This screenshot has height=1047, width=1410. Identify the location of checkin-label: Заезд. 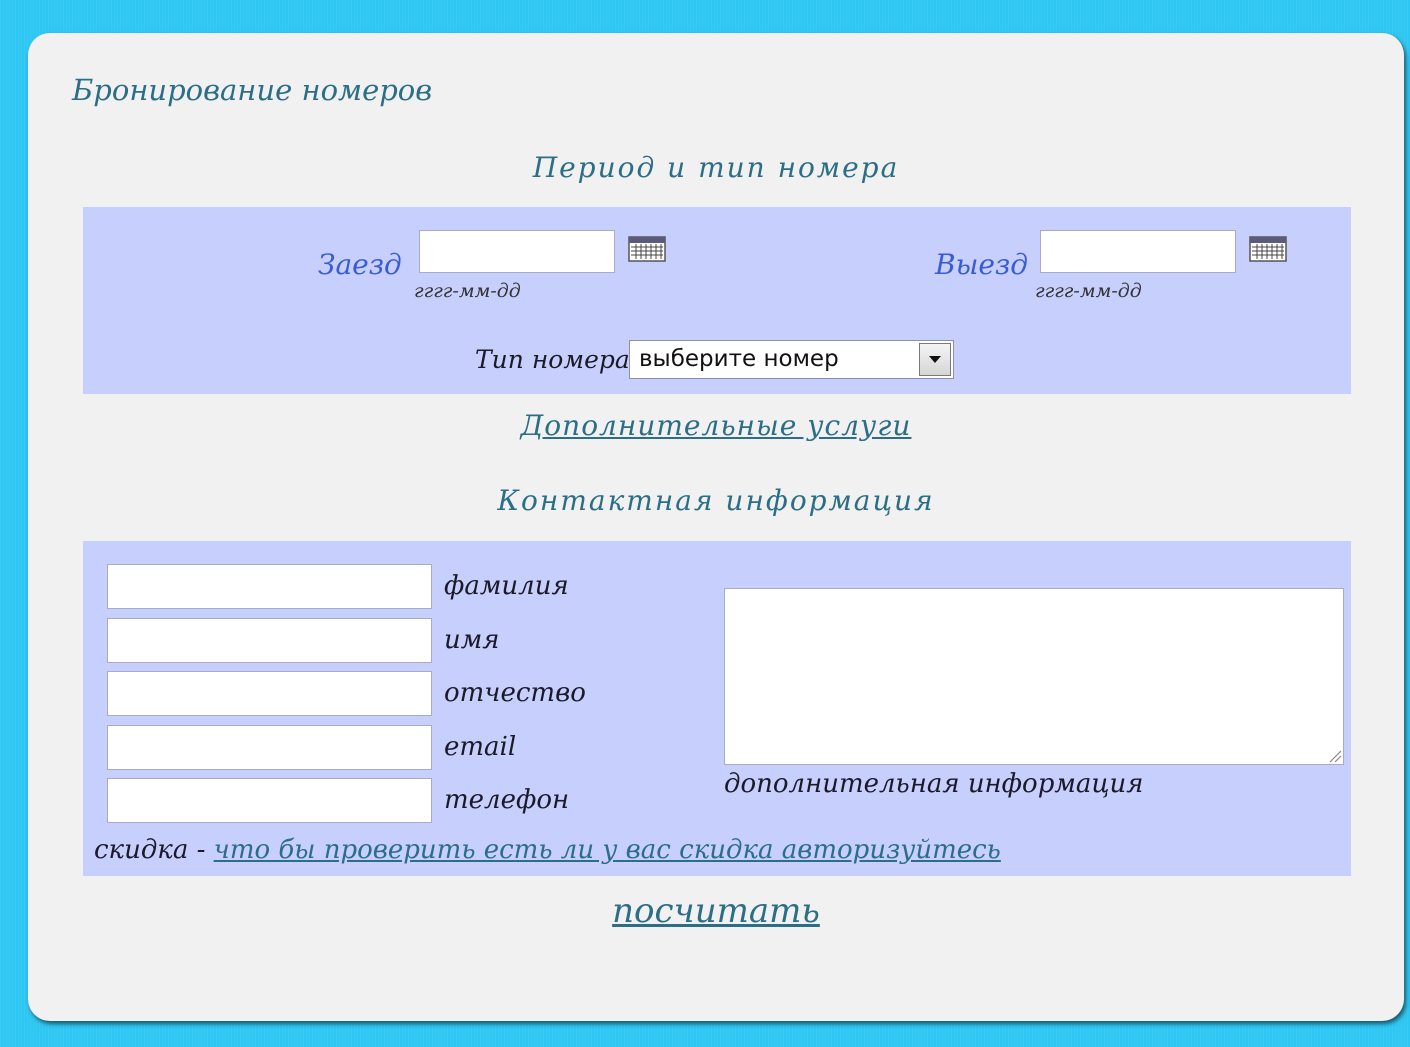
(360, 264).